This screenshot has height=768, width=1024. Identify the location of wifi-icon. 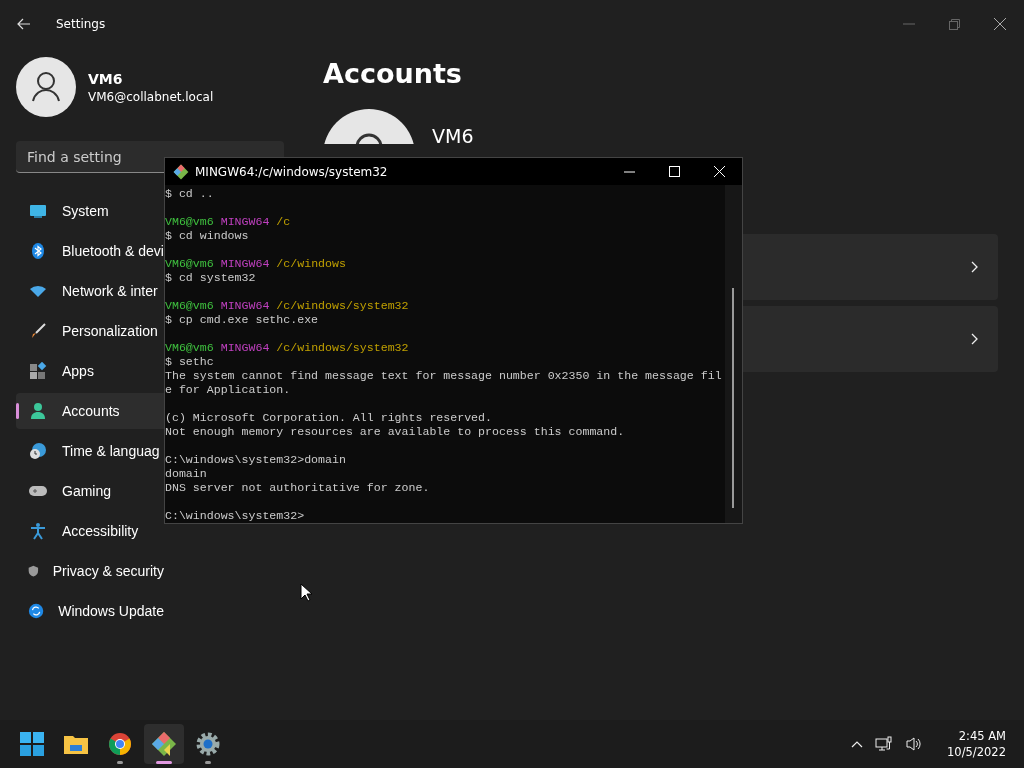
(38, 291).